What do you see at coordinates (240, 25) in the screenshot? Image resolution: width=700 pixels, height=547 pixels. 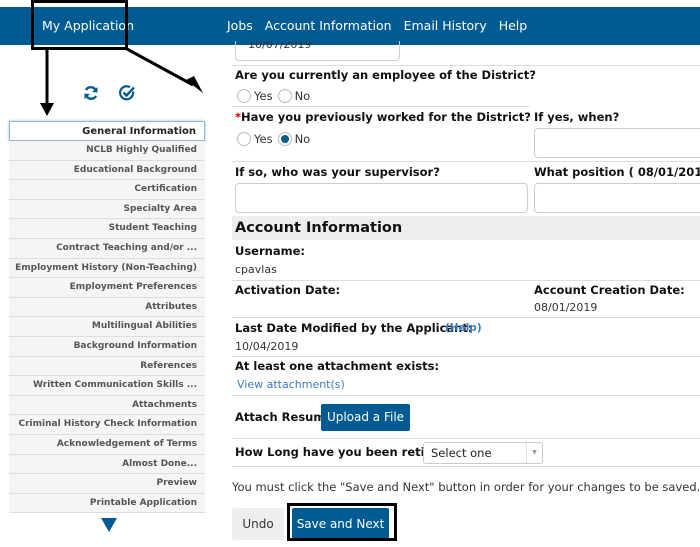 I see `nav-jobs: Jobs` at bounding box center [240, 25].